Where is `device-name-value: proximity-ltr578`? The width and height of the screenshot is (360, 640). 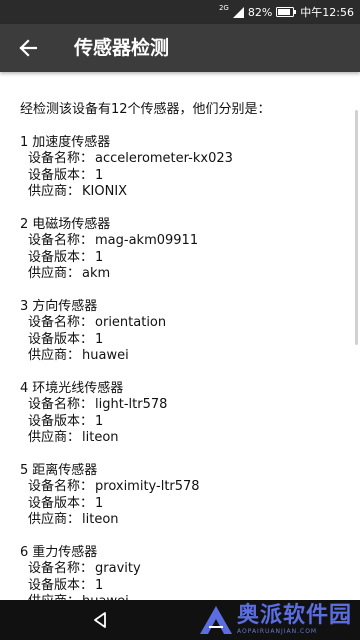
device-name-value: proximity-ltr578 is located at coordinates (147, 486).